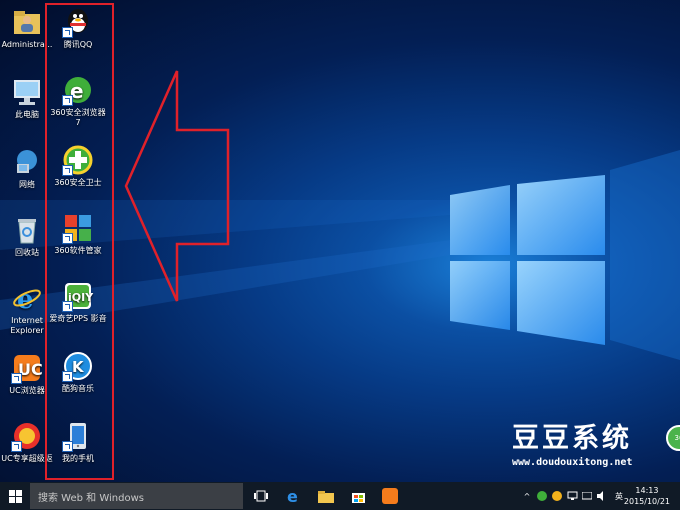 Image resolution: width=680 pixels, height=510 pixels. I want to click on tray-volume-button, so click(602, 496).